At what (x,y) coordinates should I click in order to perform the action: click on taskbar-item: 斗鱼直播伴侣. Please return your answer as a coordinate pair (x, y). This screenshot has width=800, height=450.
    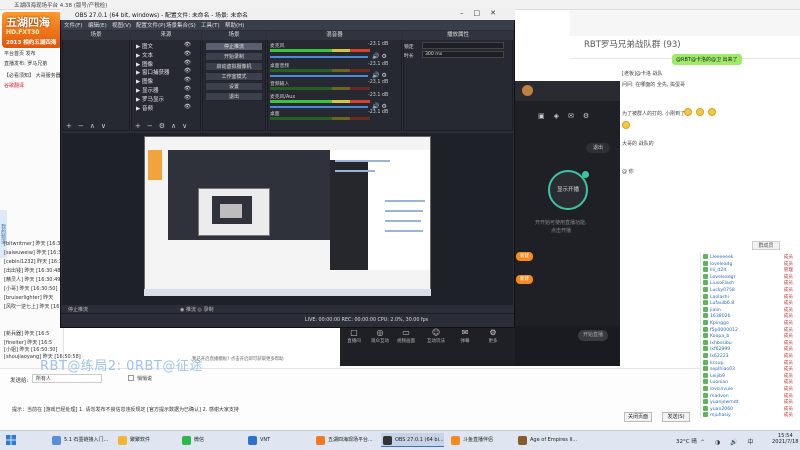
    Looking at the image, I should click on (471, 440).